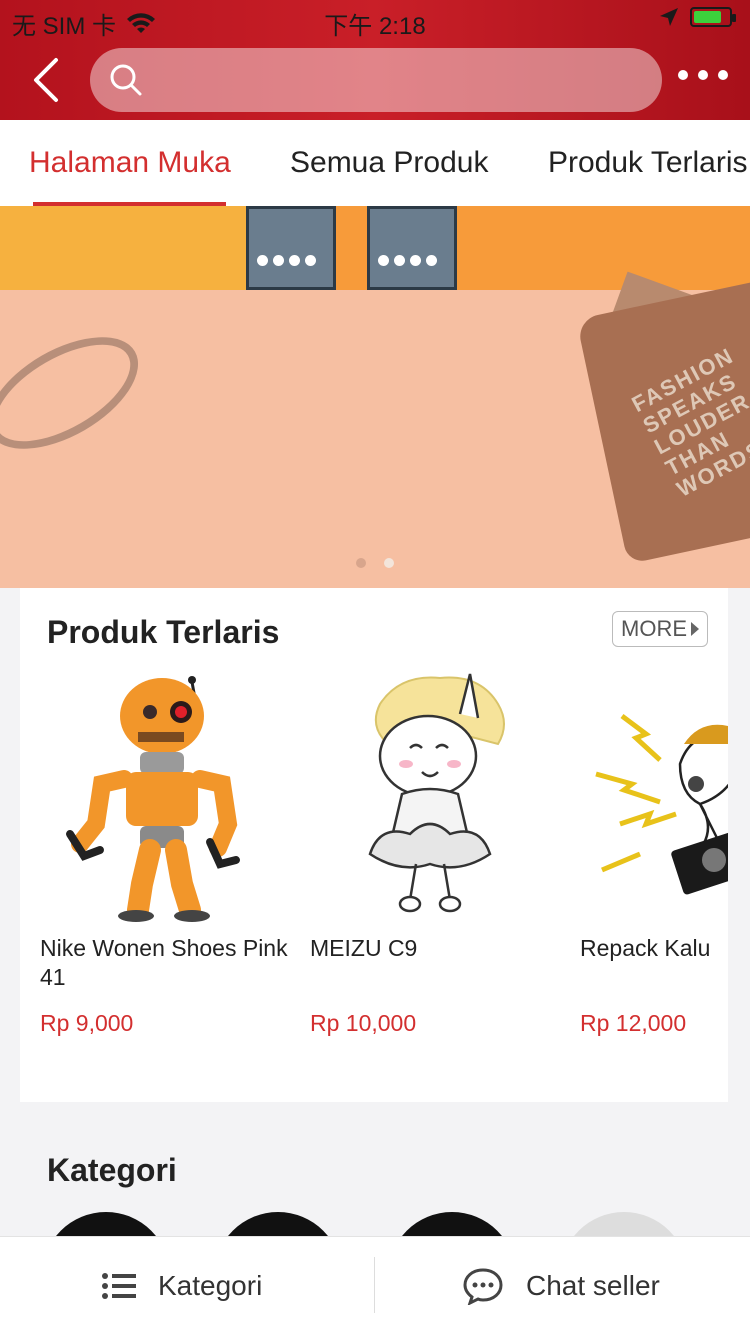 The image size is (750, 1335). I want to click on product-card: MEIZU C9 Rp 10,000, so click(435, 850).